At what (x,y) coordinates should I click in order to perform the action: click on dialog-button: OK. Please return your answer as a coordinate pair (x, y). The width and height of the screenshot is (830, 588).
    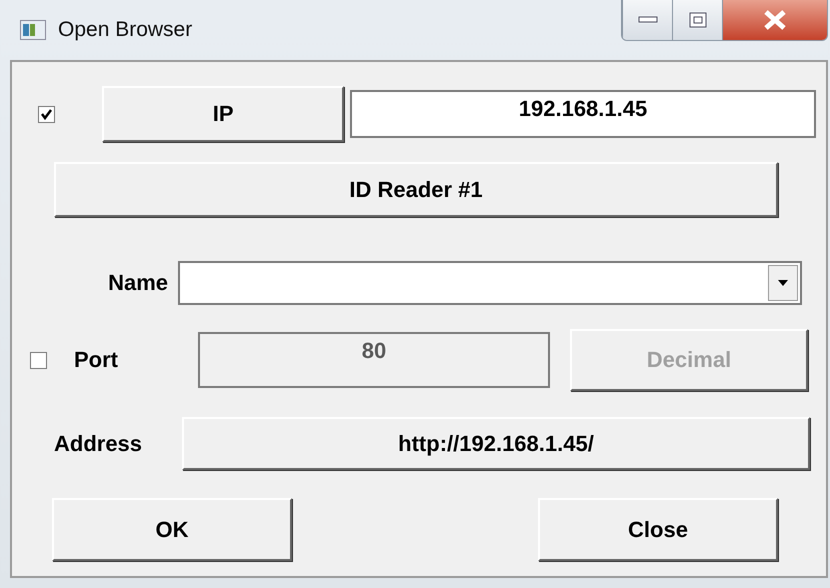
    Looking at the image, I should click on (172, 529).